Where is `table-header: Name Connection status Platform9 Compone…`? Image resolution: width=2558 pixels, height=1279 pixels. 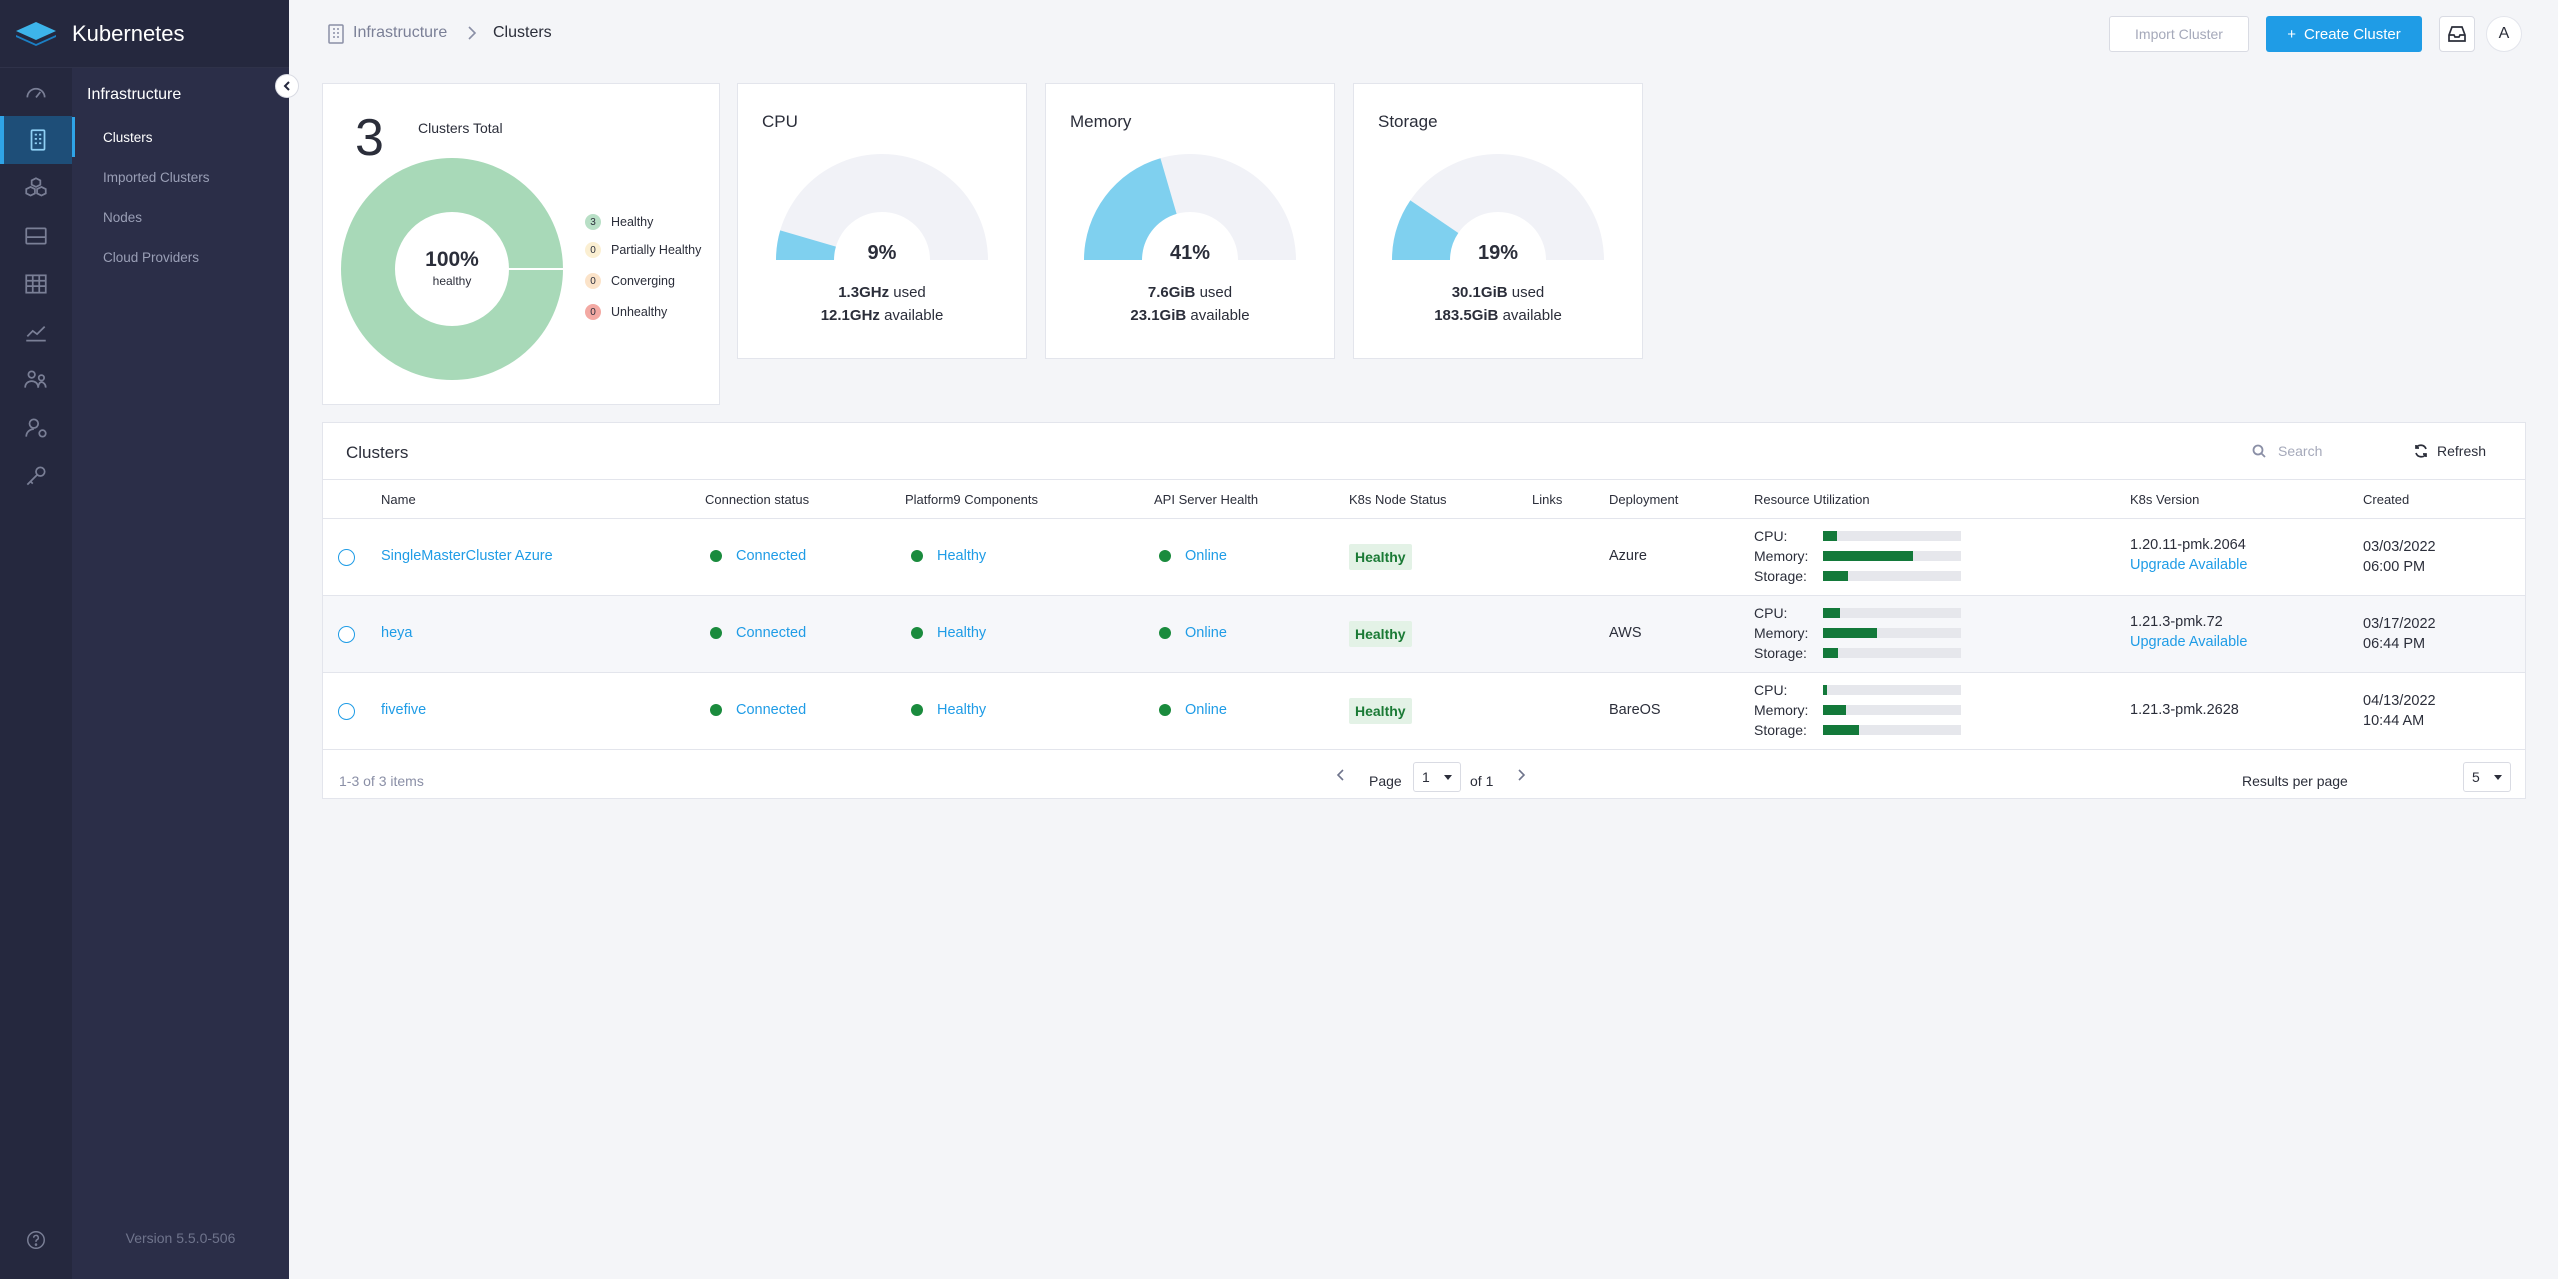 table-header: Name Connection status Platform9 Compone… is located at coordinates (1424, 499).